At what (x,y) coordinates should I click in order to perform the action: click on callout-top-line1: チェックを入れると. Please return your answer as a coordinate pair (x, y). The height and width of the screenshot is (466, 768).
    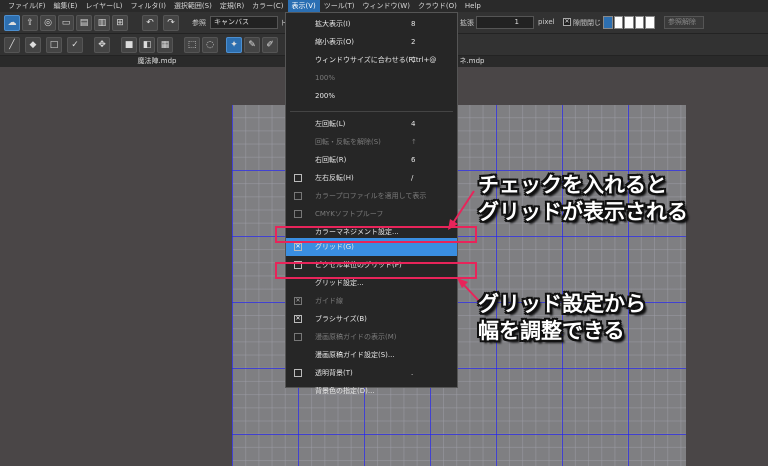
    Looking at the image, I should click on (572, 185).